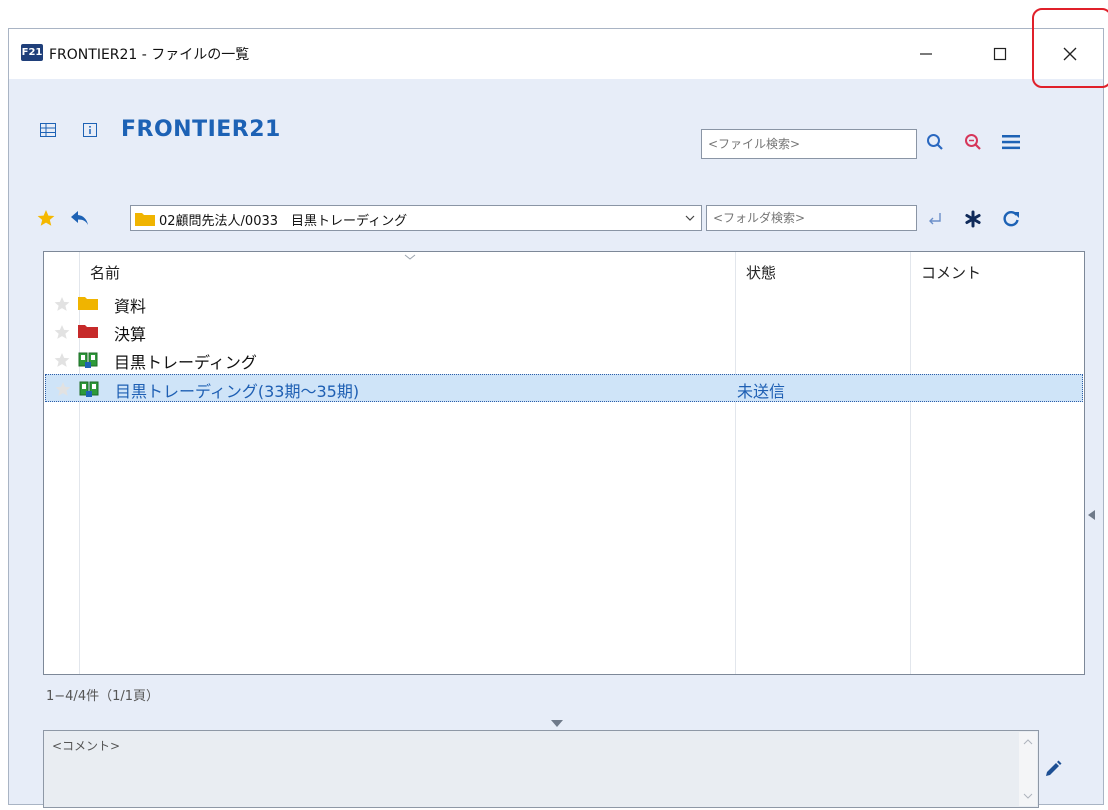  What do you see at coordinates (80, 218) in the screenshot?
I see `back-arrow-icon` at bounding box center [80, 218].